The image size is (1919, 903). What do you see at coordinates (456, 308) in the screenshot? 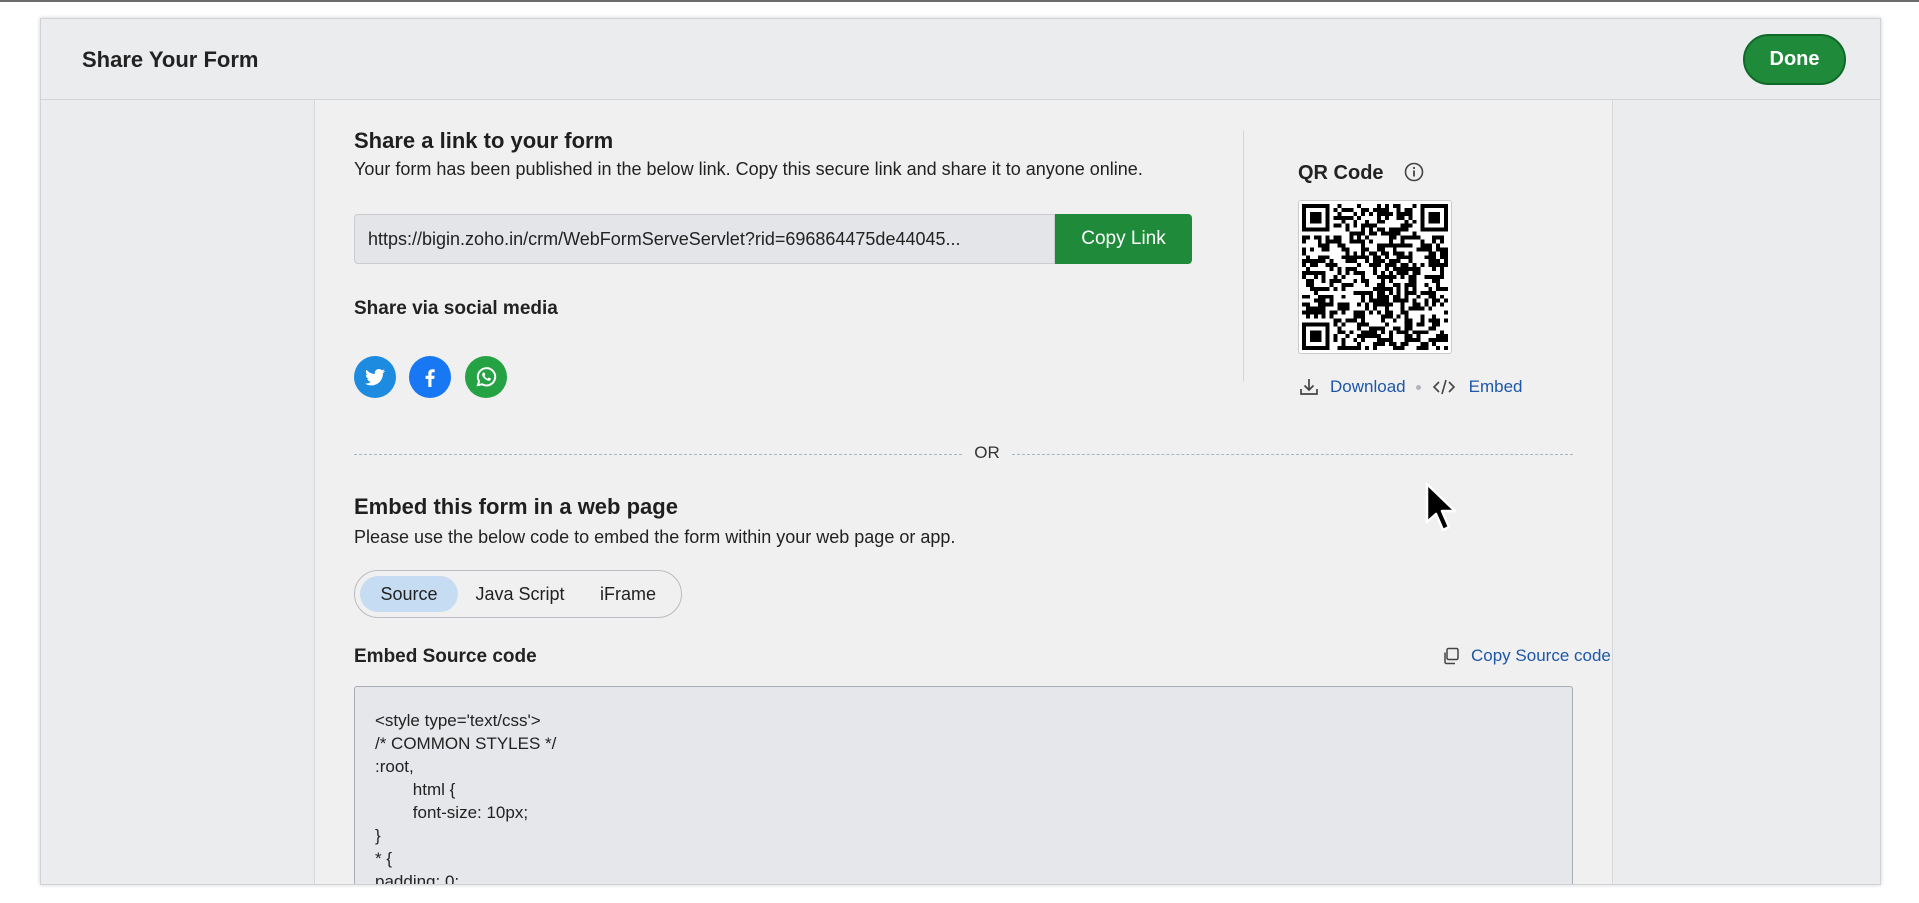
I see `social-title: Share via social media` at bounding box center [456, 308].